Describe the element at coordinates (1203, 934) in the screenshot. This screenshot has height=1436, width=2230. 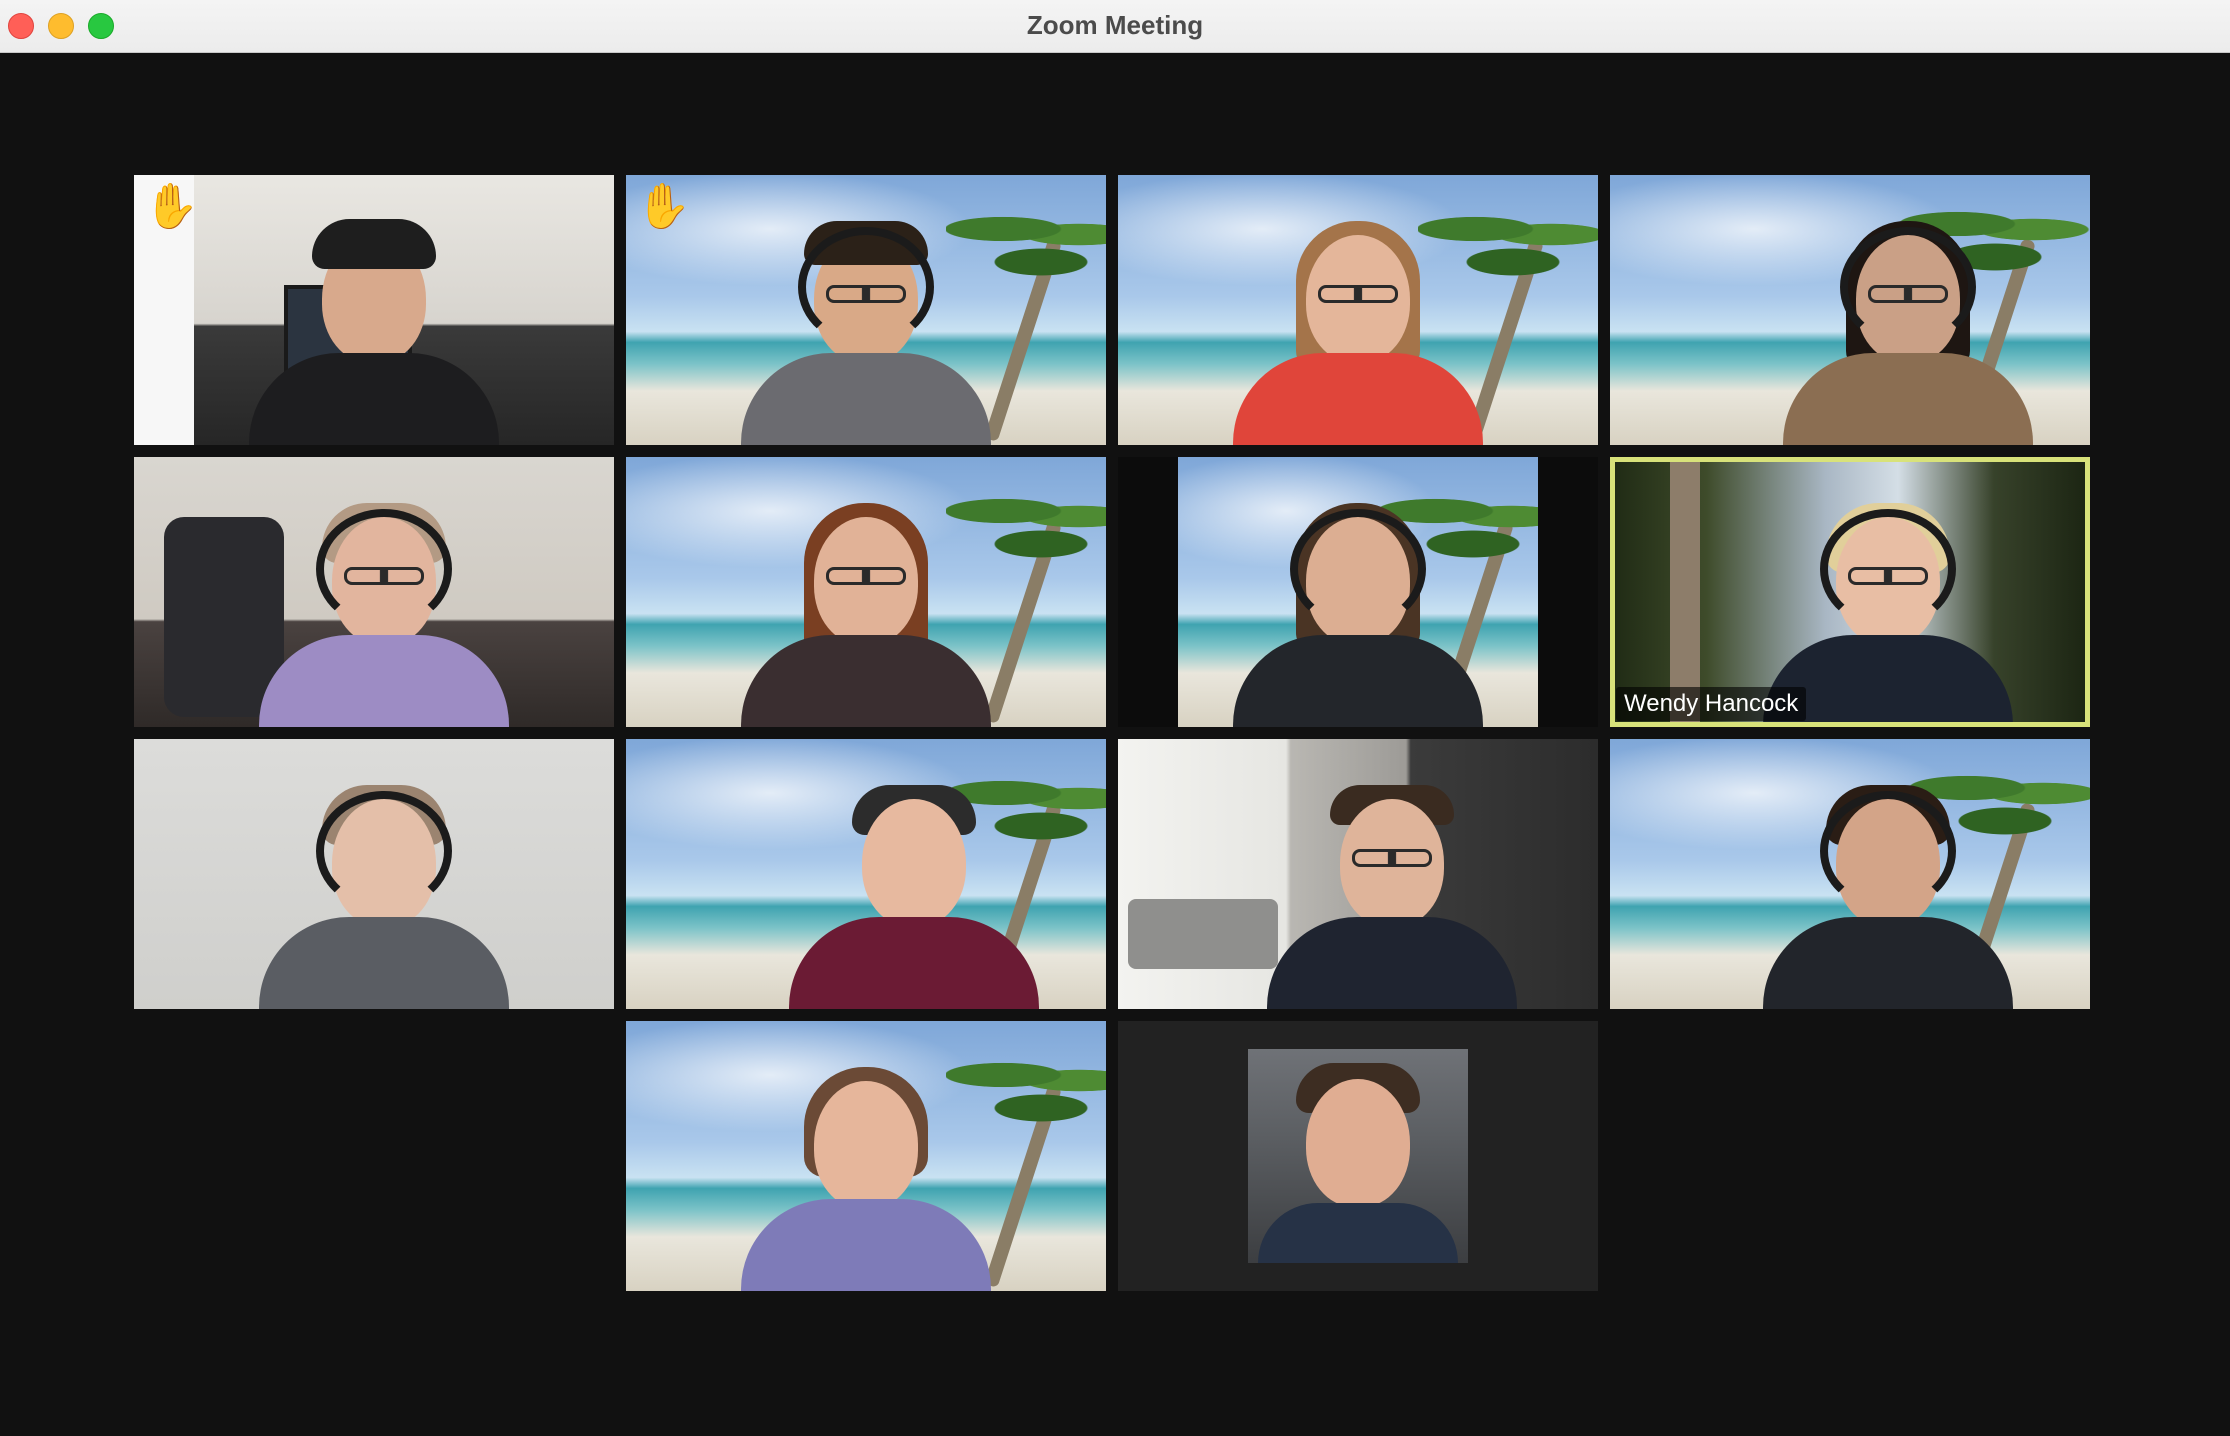
I see `sofa` at that location.